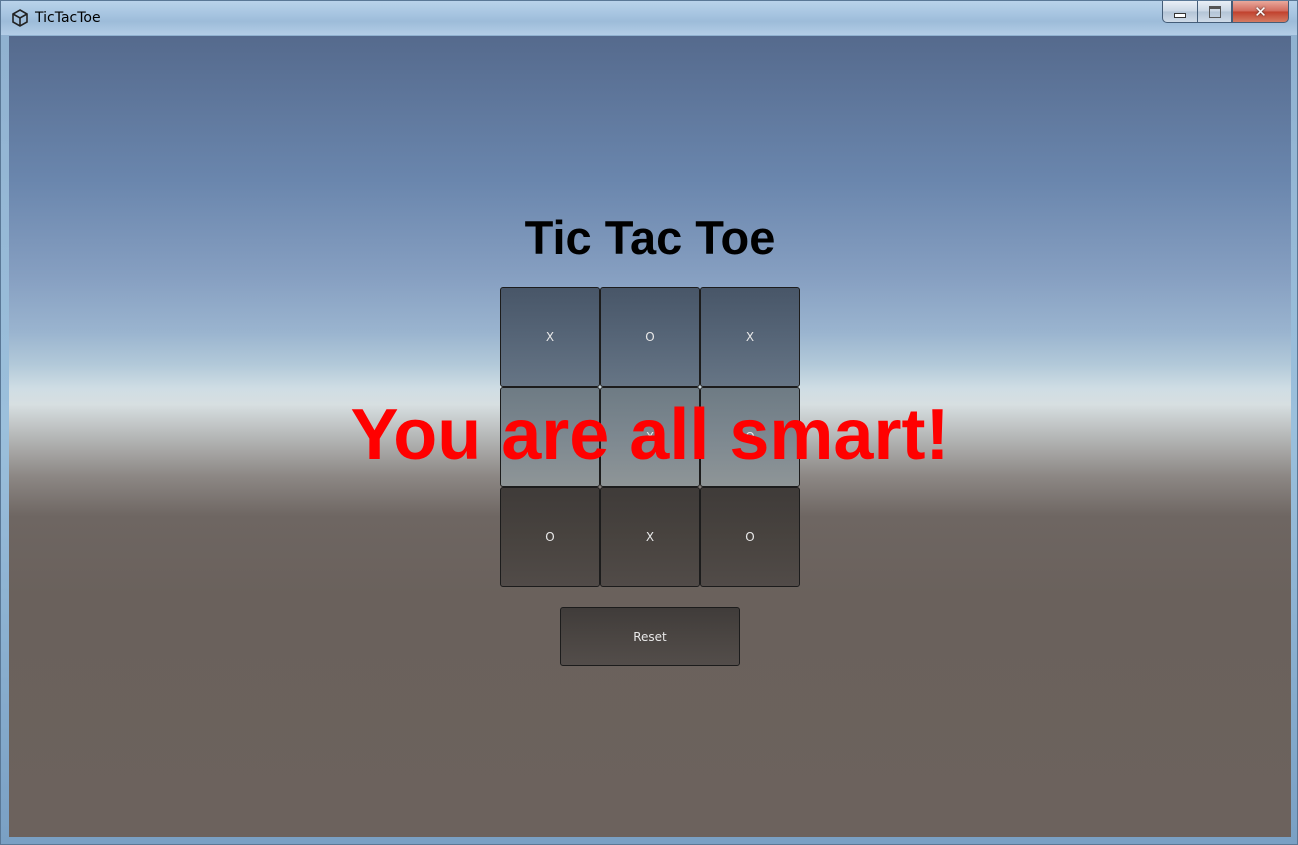 The image size is (1298, 845). I want to click on maximize-icon, so click(1214, 11).